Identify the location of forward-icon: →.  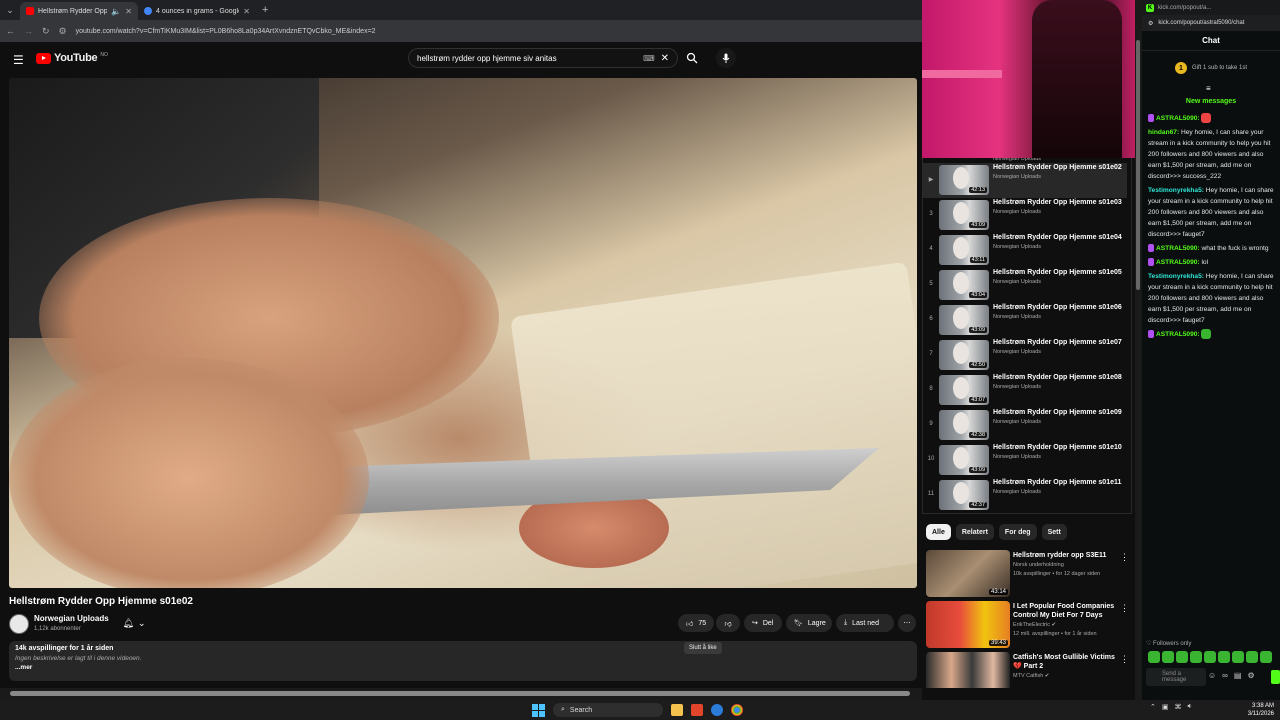
(28, 31).